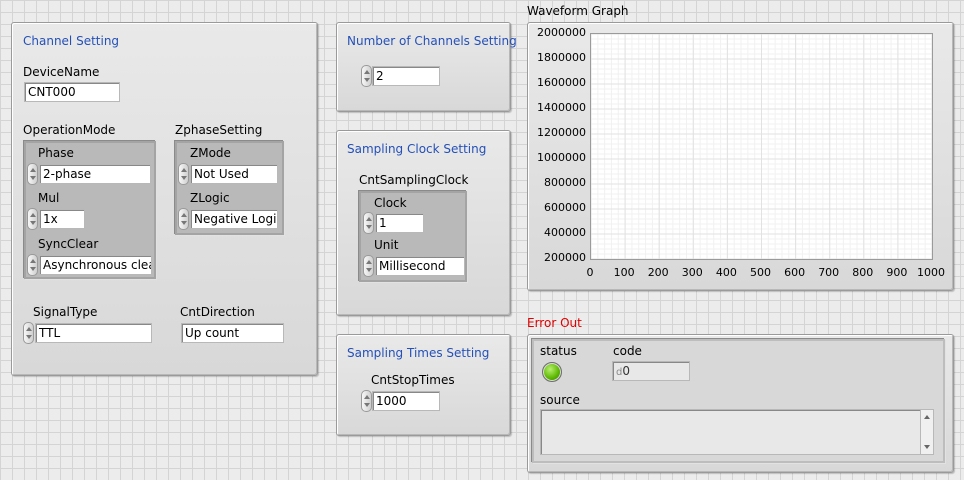  I want to click on clock-numeric-field: 1, so click(399, 223).